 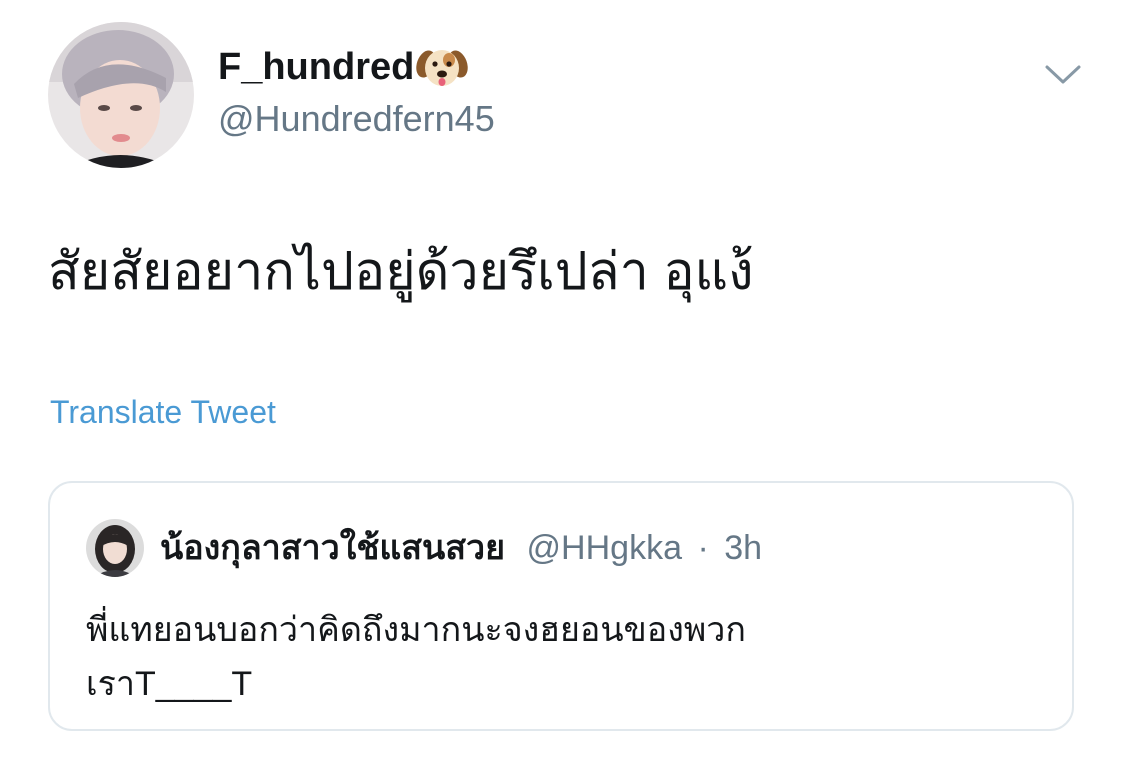 I want to click on author-avatar, so click(x=121, y=95).